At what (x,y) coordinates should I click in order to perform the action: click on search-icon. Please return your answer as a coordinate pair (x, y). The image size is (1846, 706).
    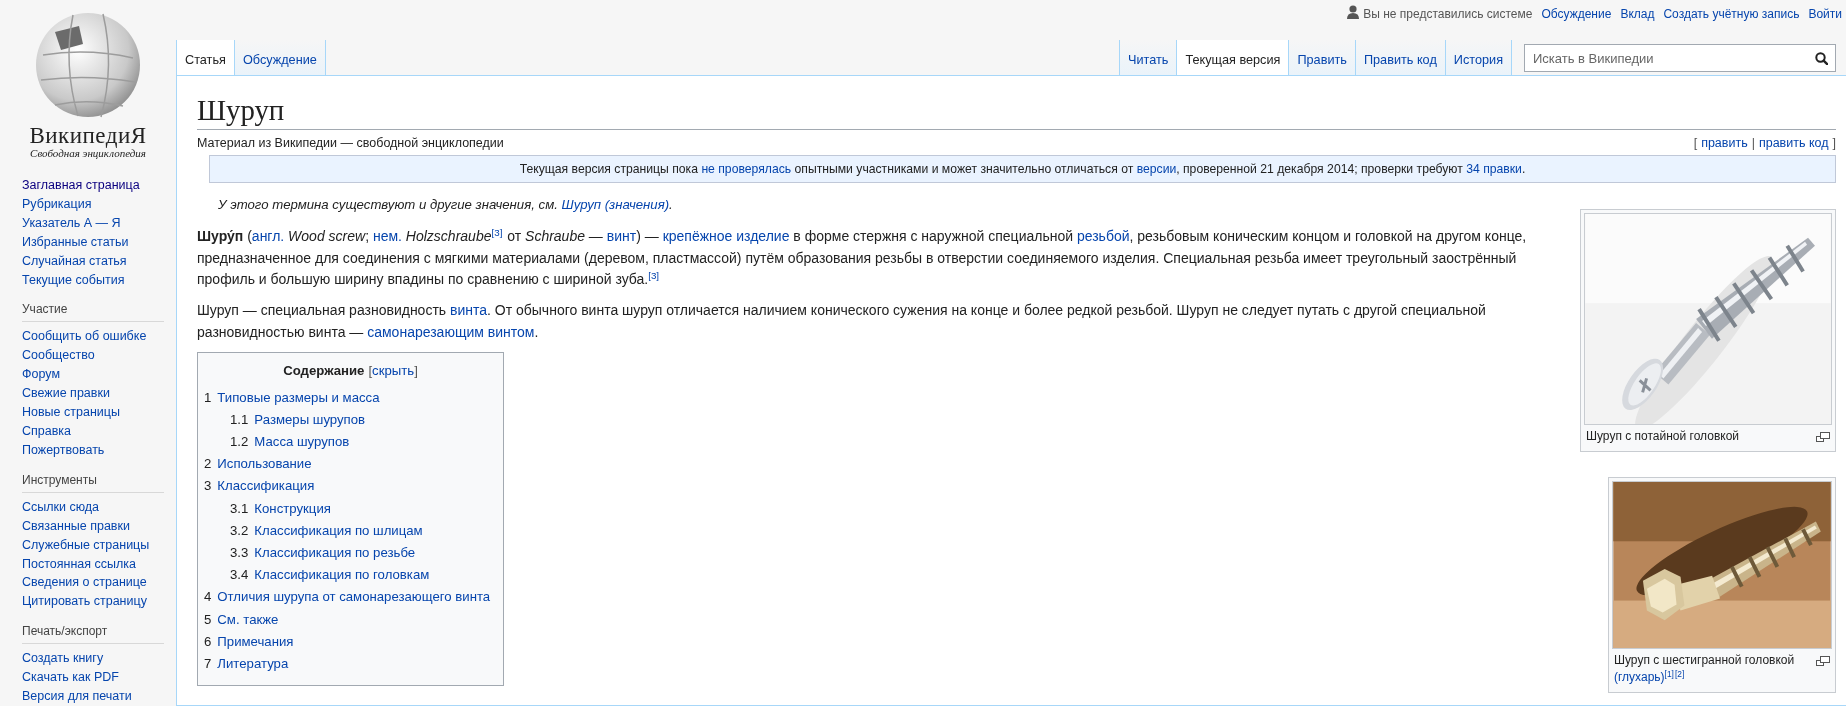
    Looking at the image, I should click on (1821, 58).